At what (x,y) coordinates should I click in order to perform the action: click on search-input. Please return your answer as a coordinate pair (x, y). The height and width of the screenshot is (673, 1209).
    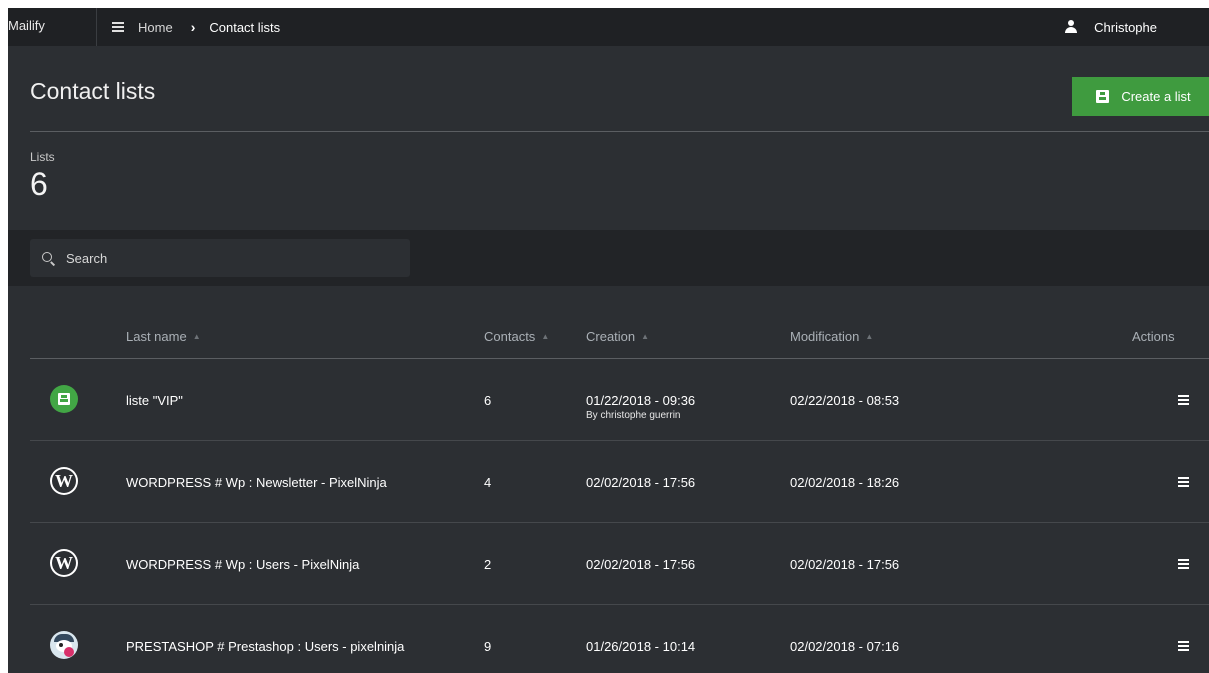
    Looking at the image, I should click on (226, 258).